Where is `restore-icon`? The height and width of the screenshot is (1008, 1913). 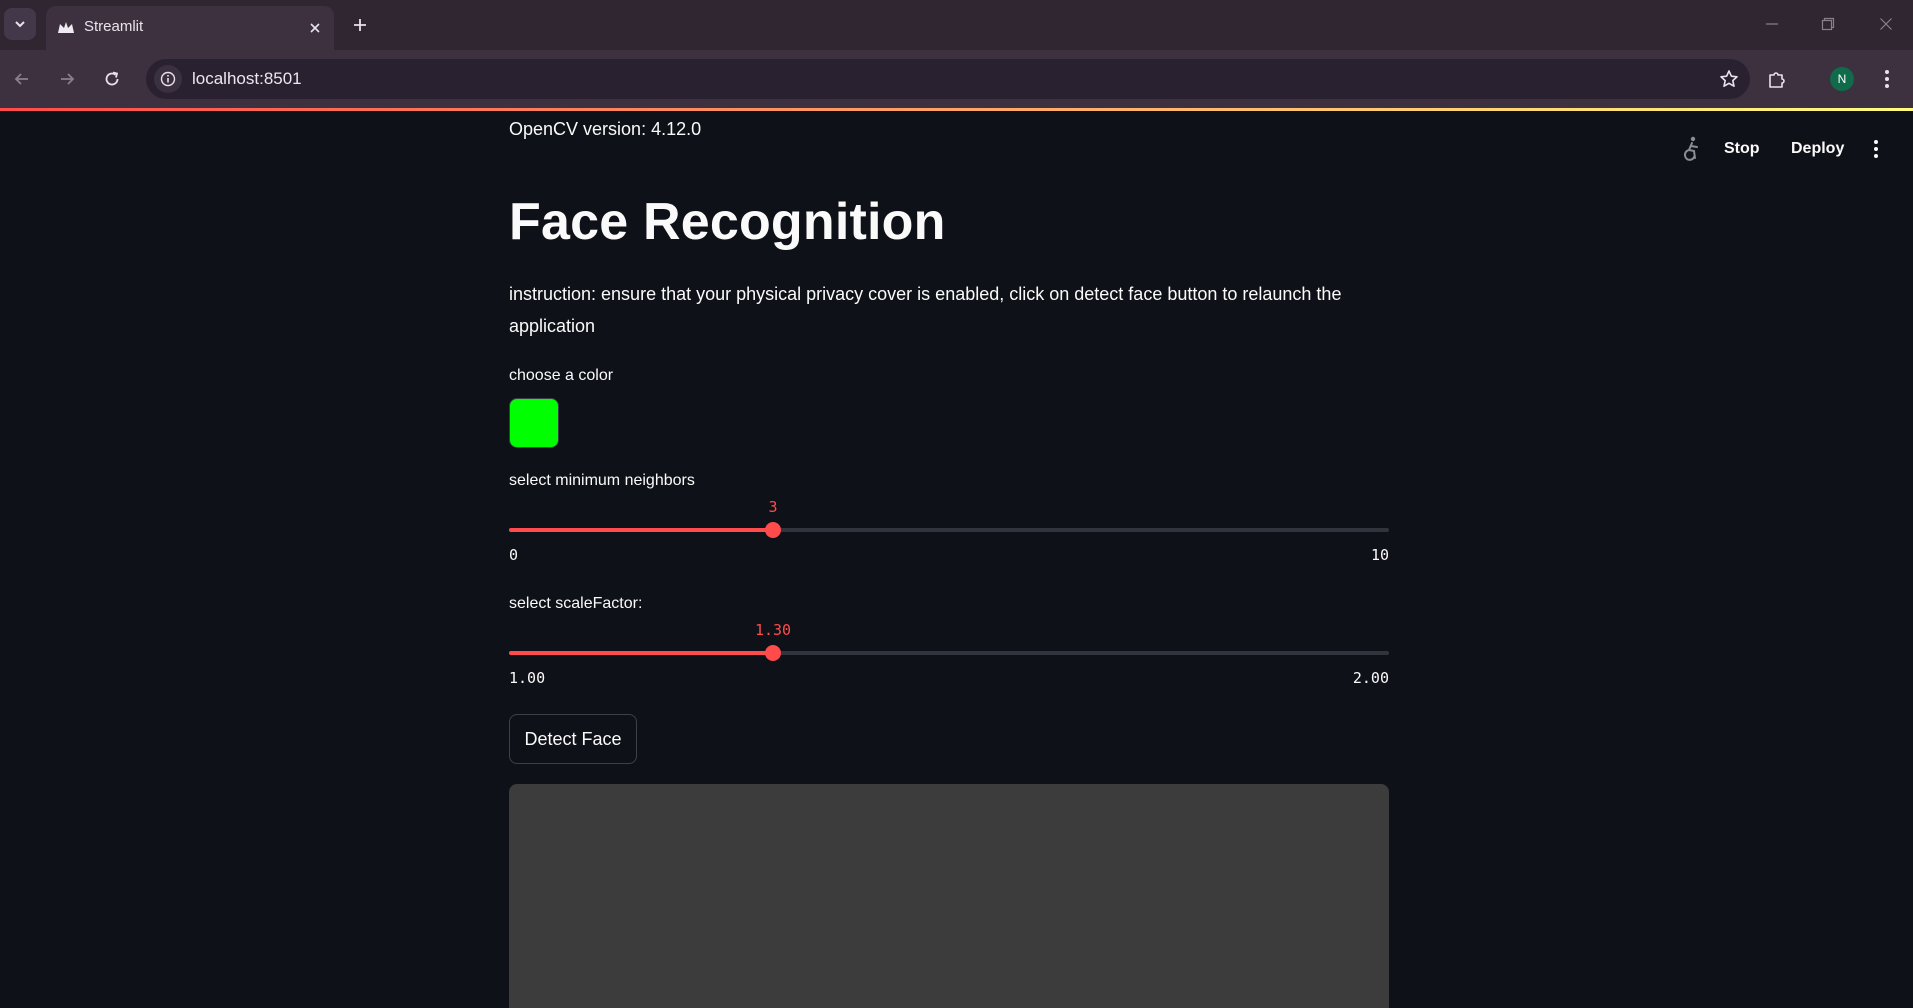
restore-icon is located at coordinates (1828, 24).